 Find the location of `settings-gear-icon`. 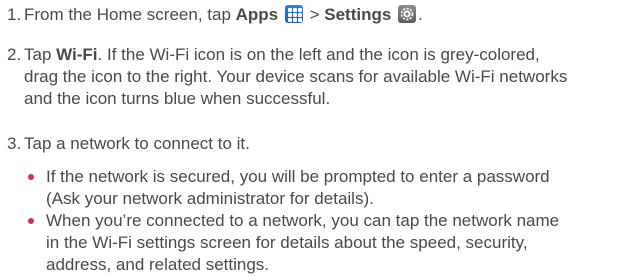

settings-gear-icon is located at coordinates (407, 14).